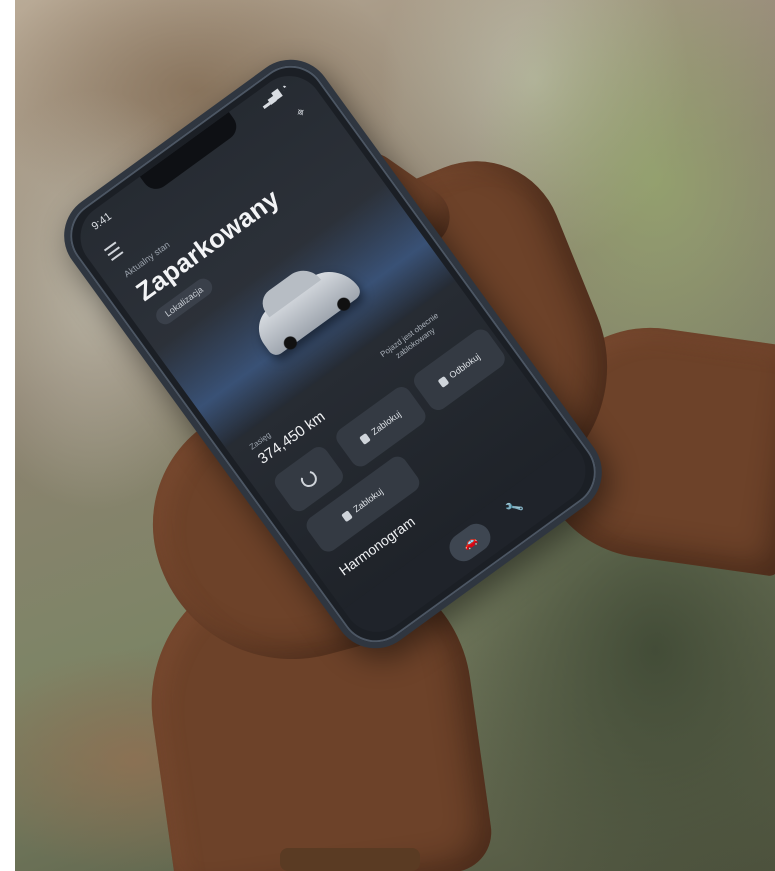  I want to click on lock-button: Zablokuj, so click(381, 427).